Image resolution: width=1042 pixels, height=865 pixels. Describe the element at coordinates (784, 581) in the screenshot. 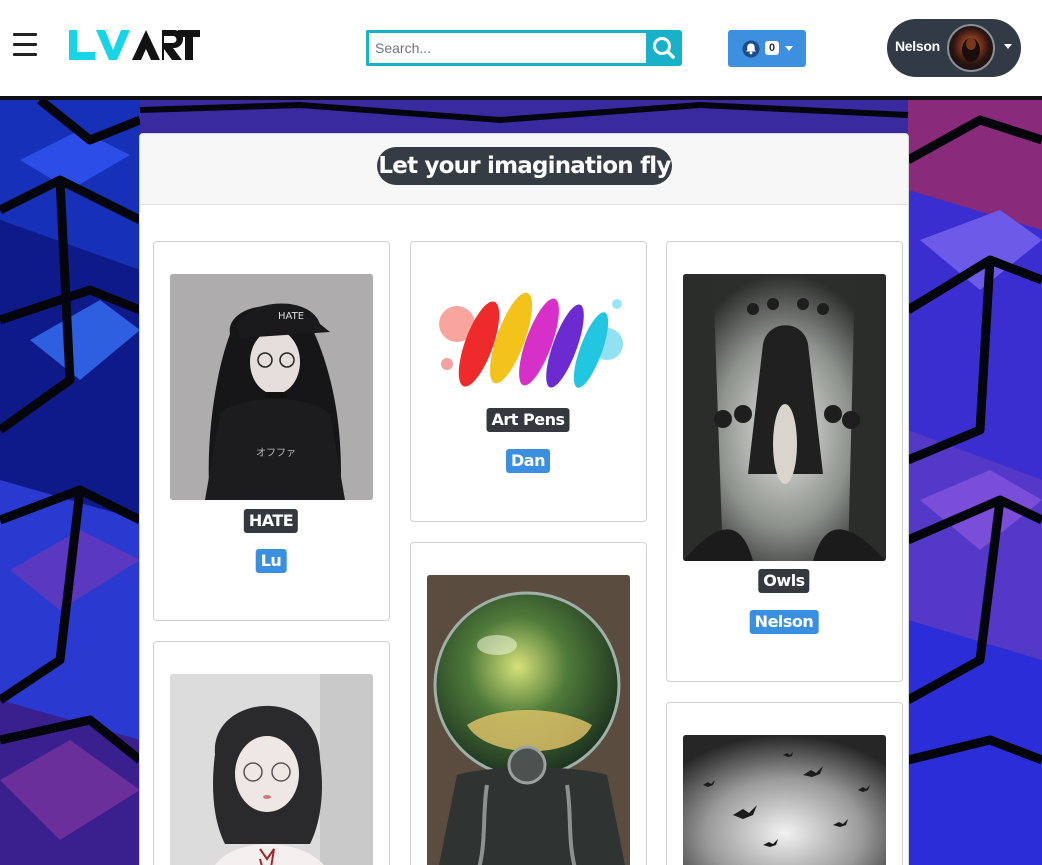

I see `artwork-title: Owls` at that location.